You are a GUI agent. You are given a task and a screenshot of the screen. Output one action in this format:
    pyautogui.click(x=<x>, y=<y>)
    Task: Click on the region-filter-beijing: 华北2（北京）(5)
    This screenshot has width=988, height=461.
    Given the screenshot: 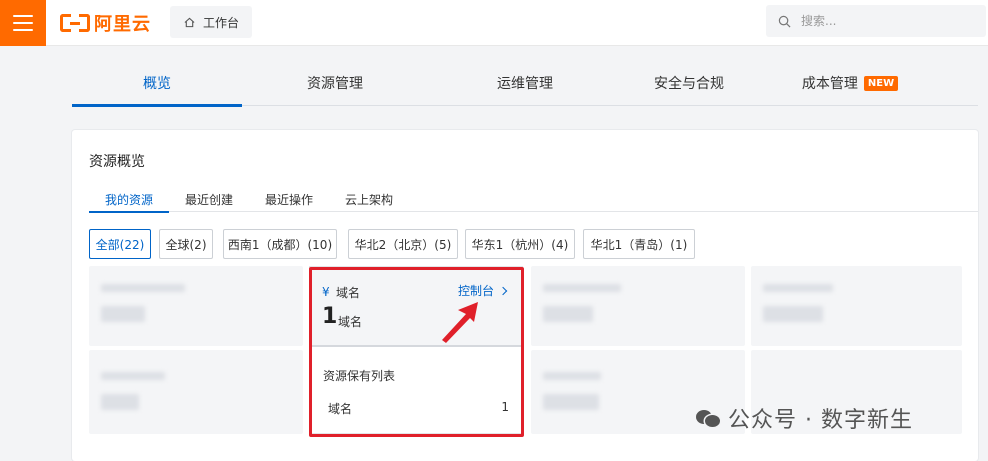 What is the action you would take?
    pyautogui.click(x=403, y=244)
    